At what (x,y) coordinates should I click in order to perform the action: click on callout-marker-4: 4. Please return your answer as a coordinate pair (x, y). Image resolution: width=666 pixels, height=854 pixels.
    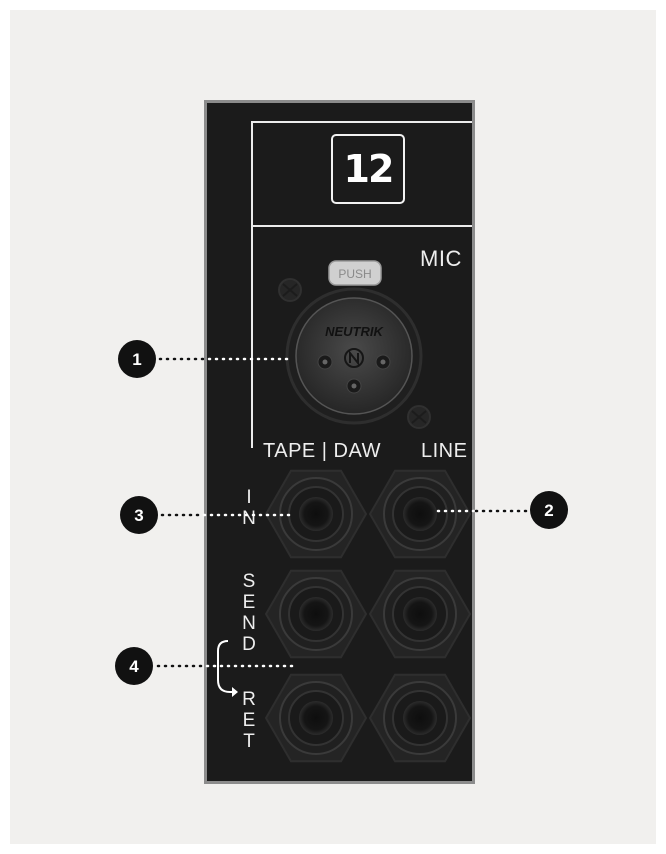
    Looking at the image, I should click on (134, 666).